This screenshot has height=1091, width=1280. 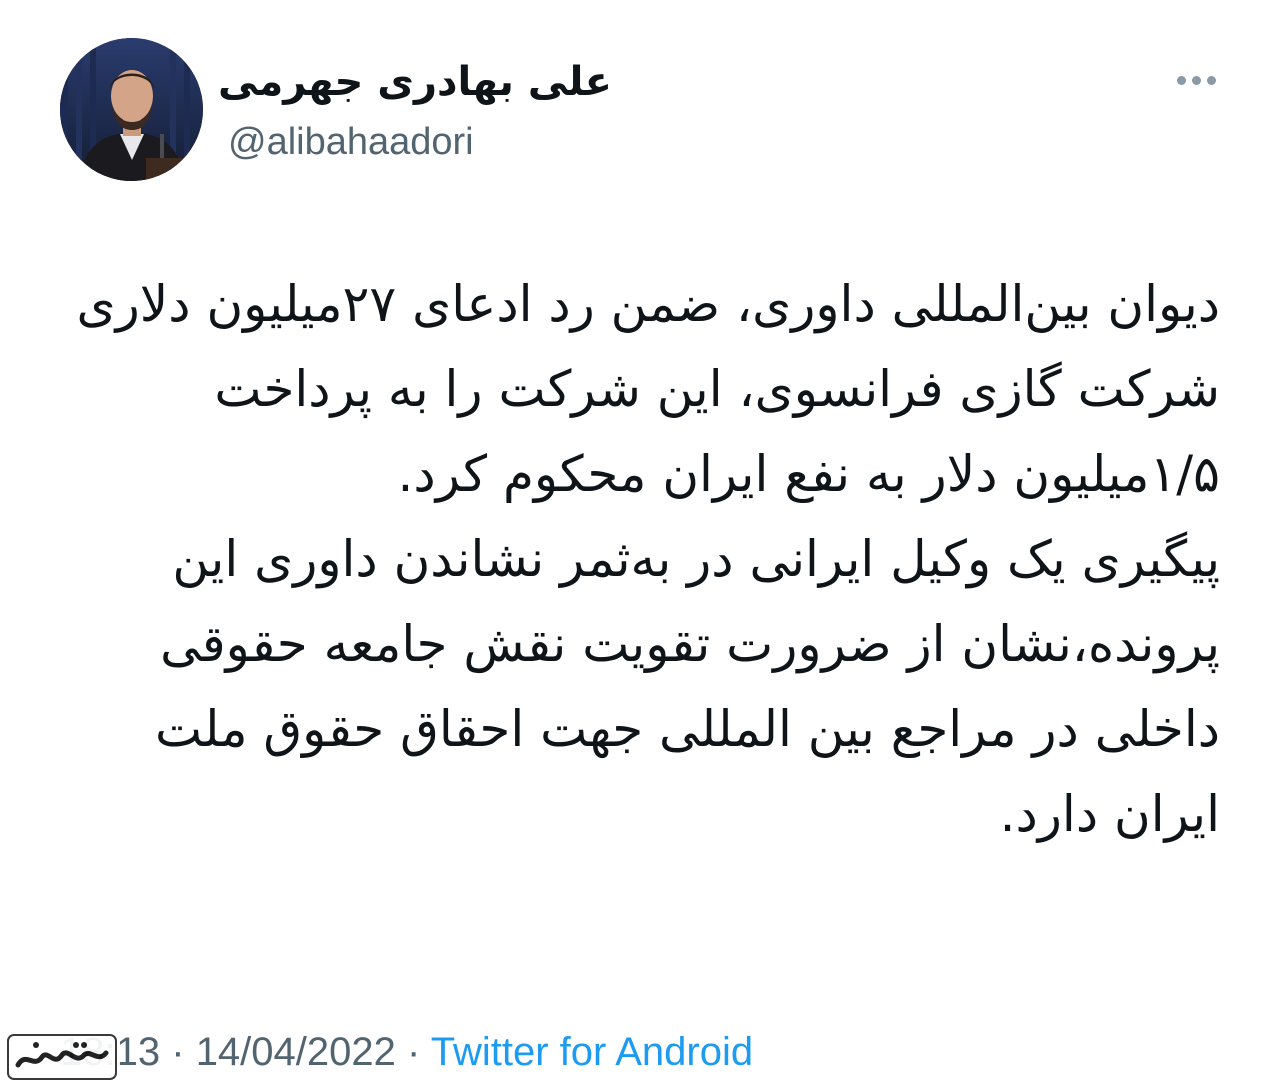 I want to click on tweet-meta: 18:13 · 14/04/2022 · Twitter for Android, so click(x=406, y=1052).